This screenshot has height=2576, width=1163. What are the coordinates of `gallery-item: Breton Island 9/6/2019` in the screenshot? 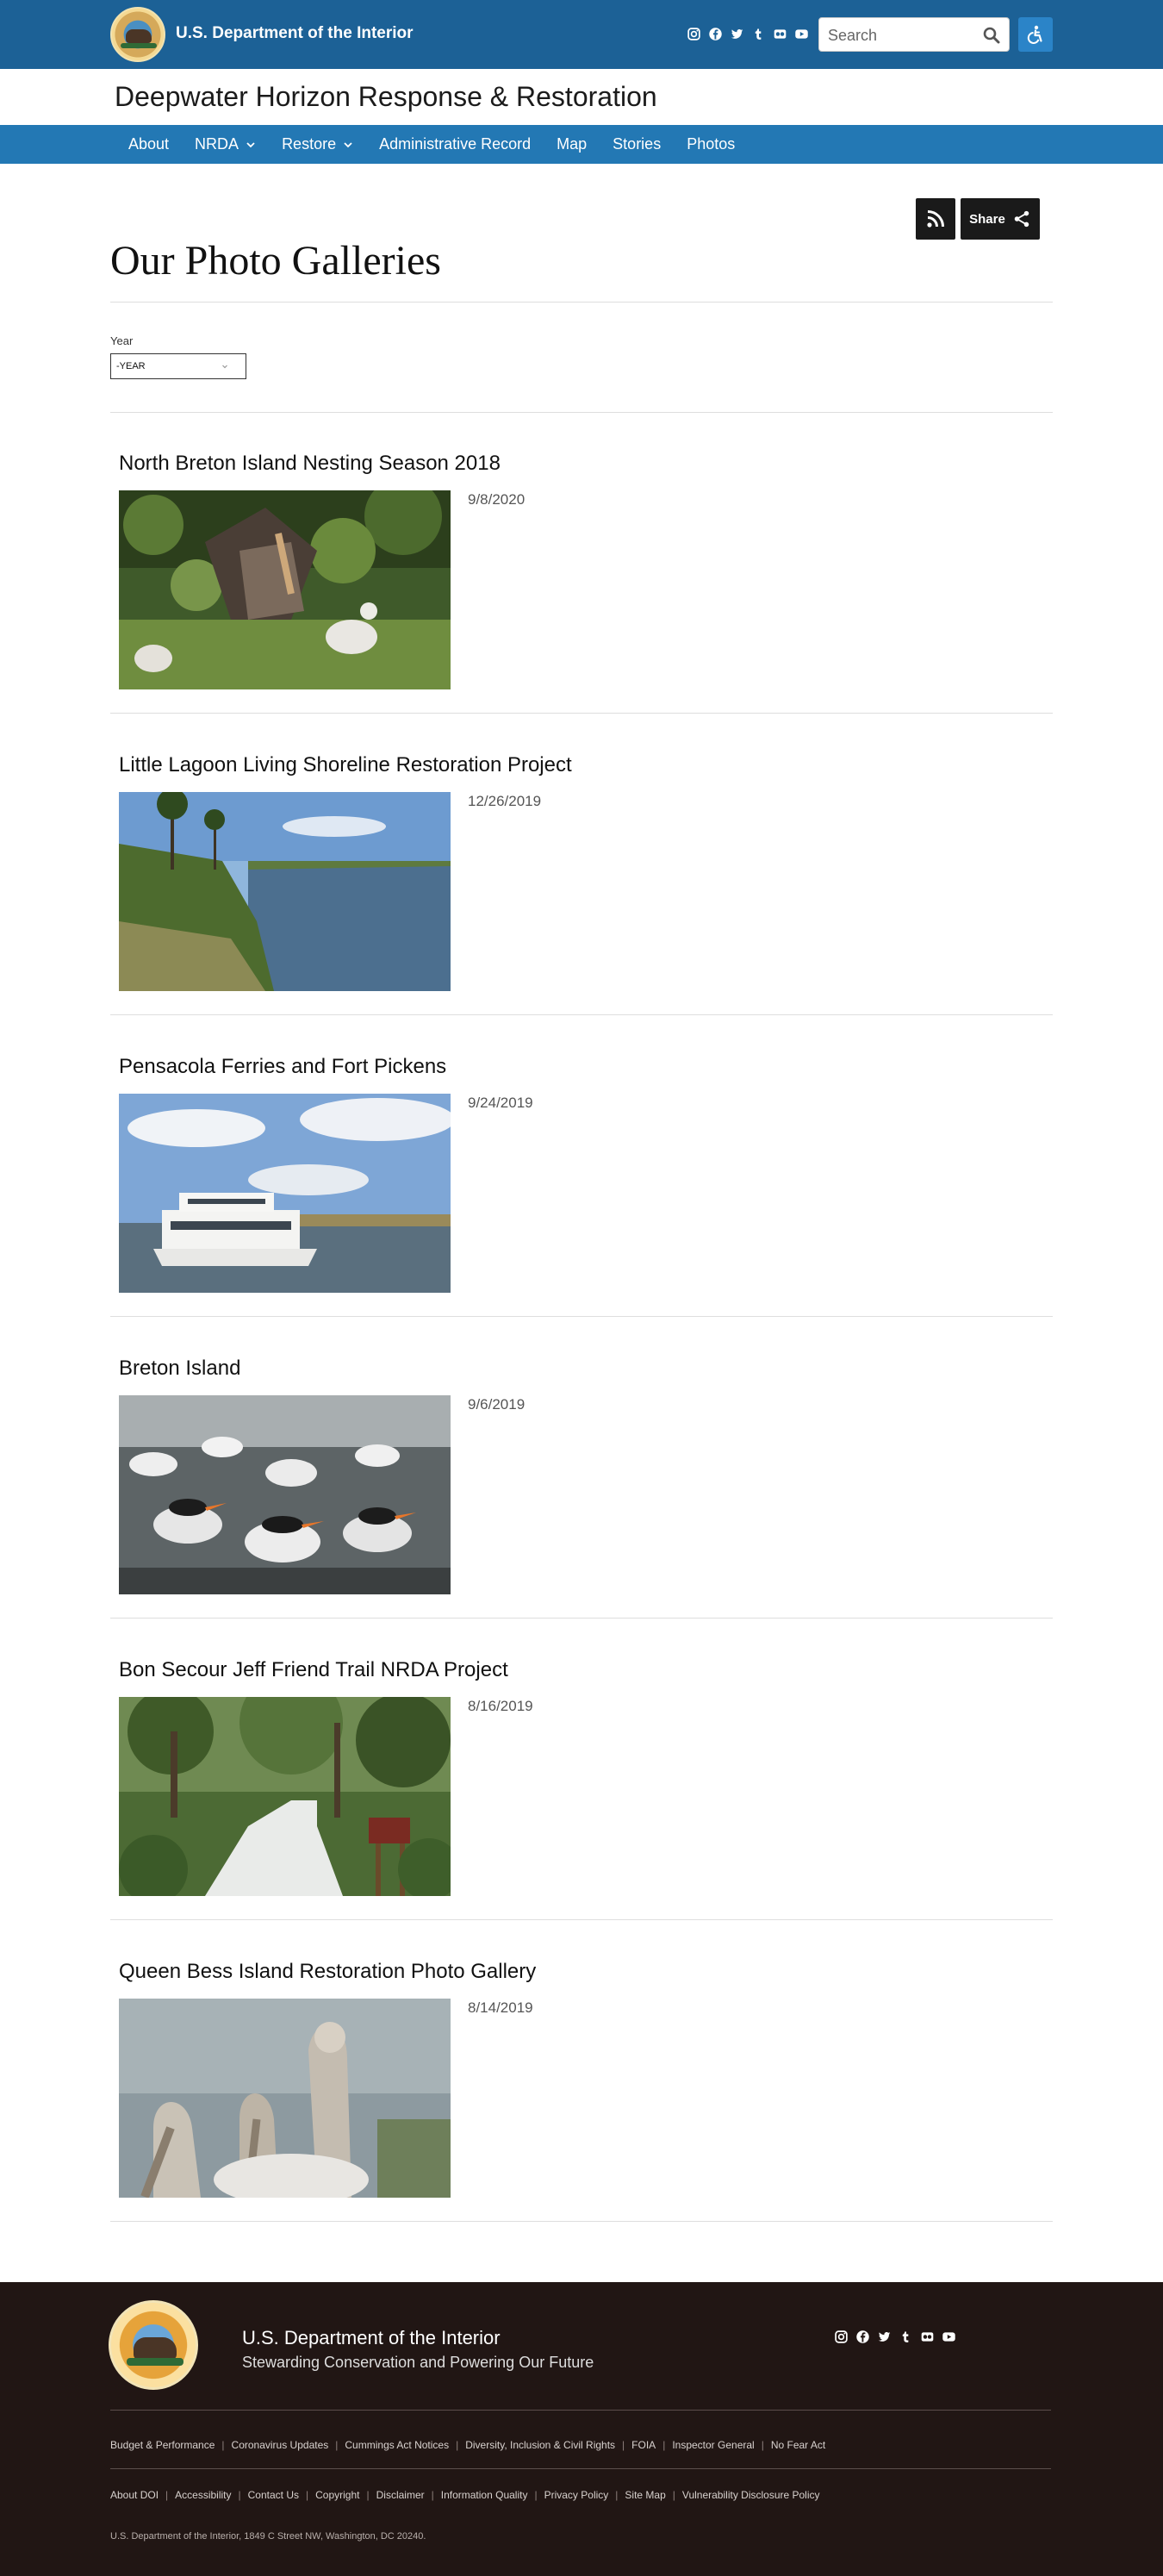 It's located at (581, 1468).